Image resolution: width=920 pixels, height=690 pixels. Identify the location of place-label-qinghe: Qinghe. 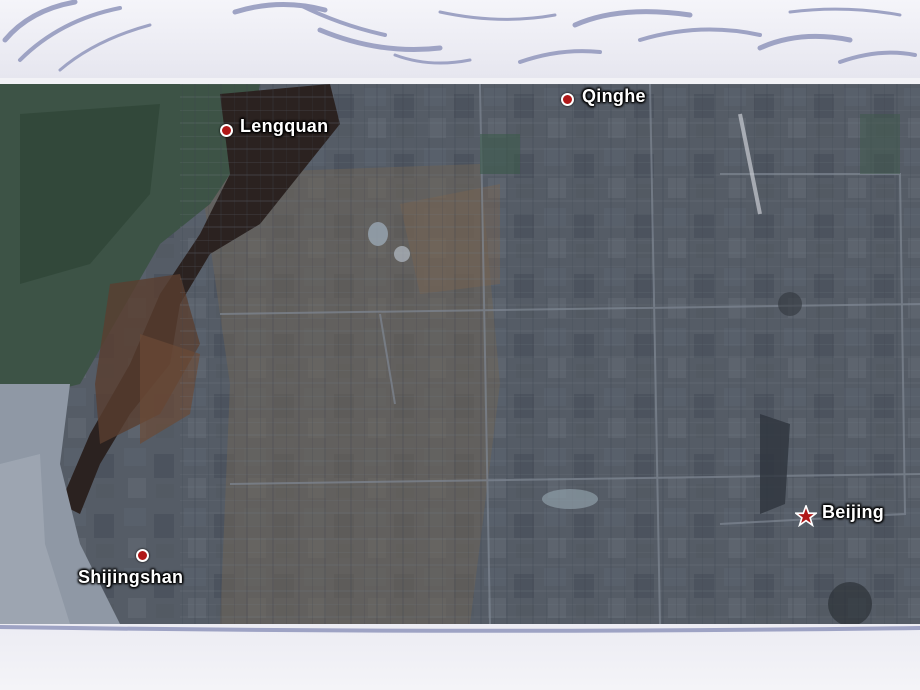
(614, 96).